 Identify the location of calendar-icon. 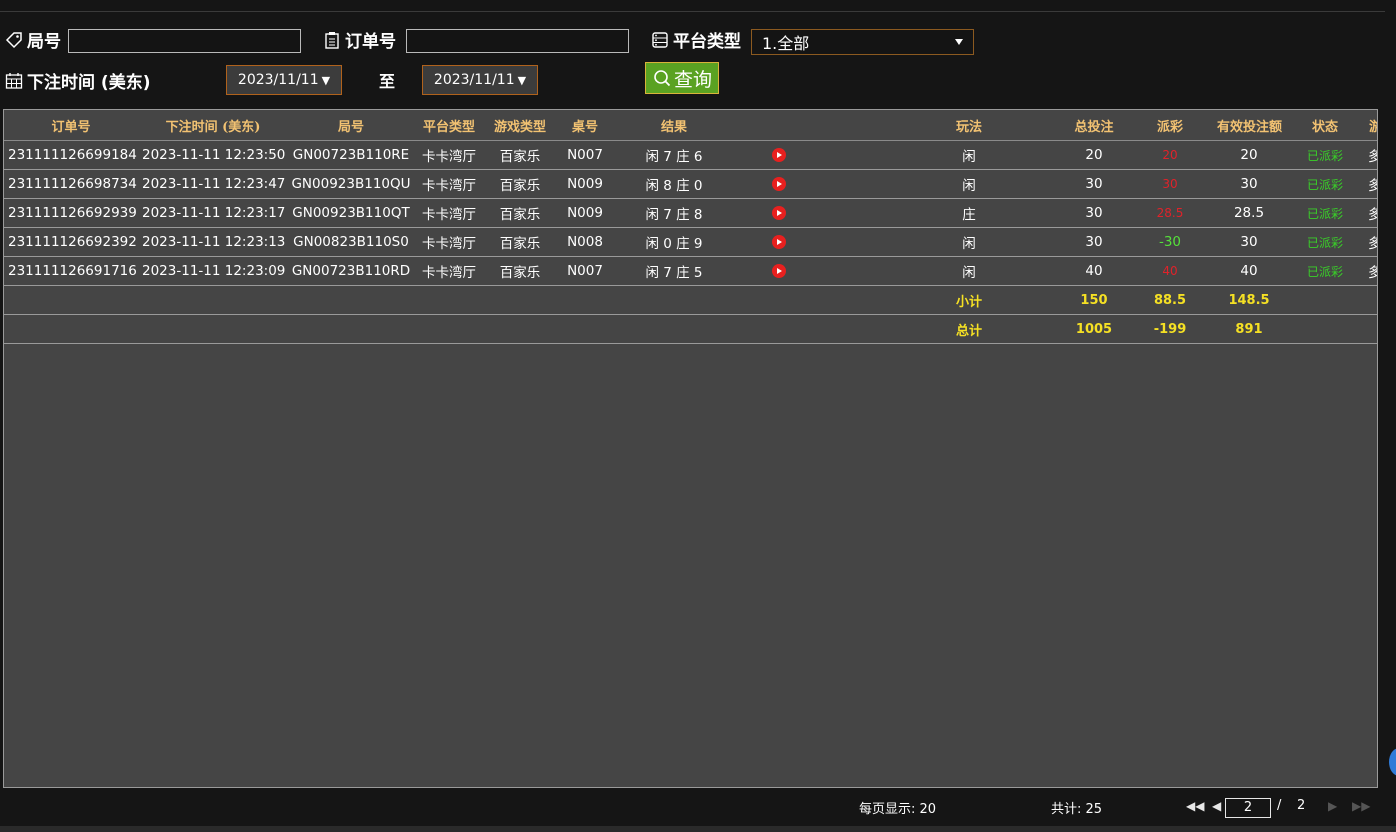
(14, 80).